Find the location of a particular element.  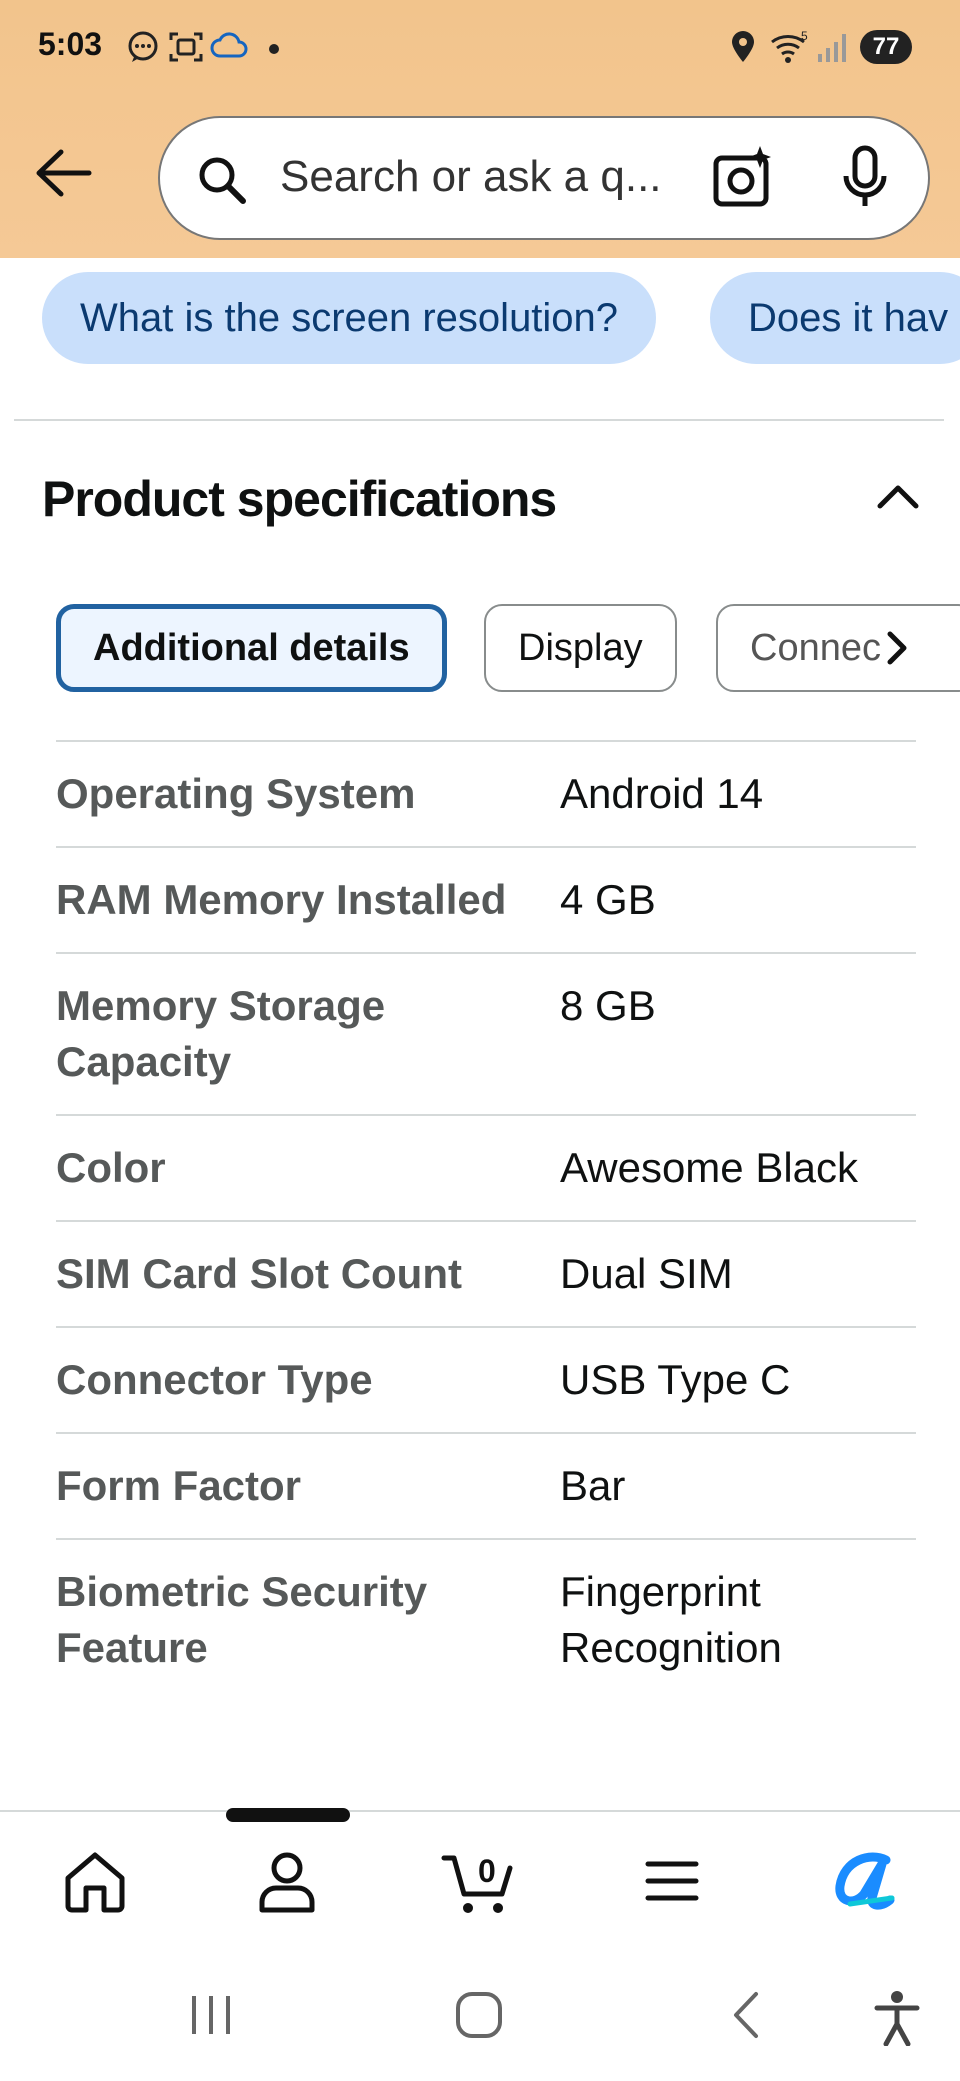

back-nav-icon is located at coordinates (746, 2017).